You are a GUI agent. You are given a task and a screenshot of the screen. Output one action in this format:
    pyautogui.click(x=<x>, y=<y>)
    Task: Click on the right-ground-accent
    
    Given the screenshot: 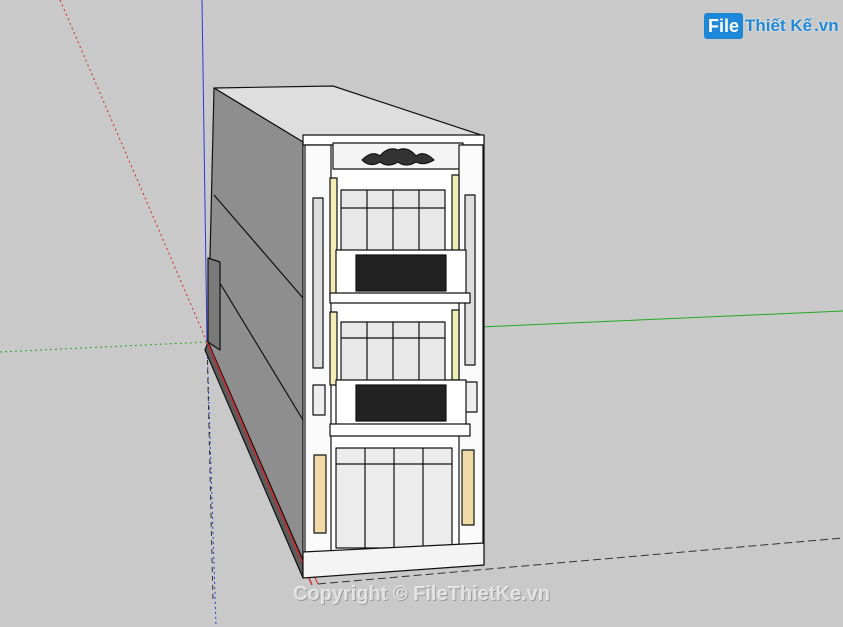 What is the action you would take?
    pyautogui.click(x=468, y=487)
    